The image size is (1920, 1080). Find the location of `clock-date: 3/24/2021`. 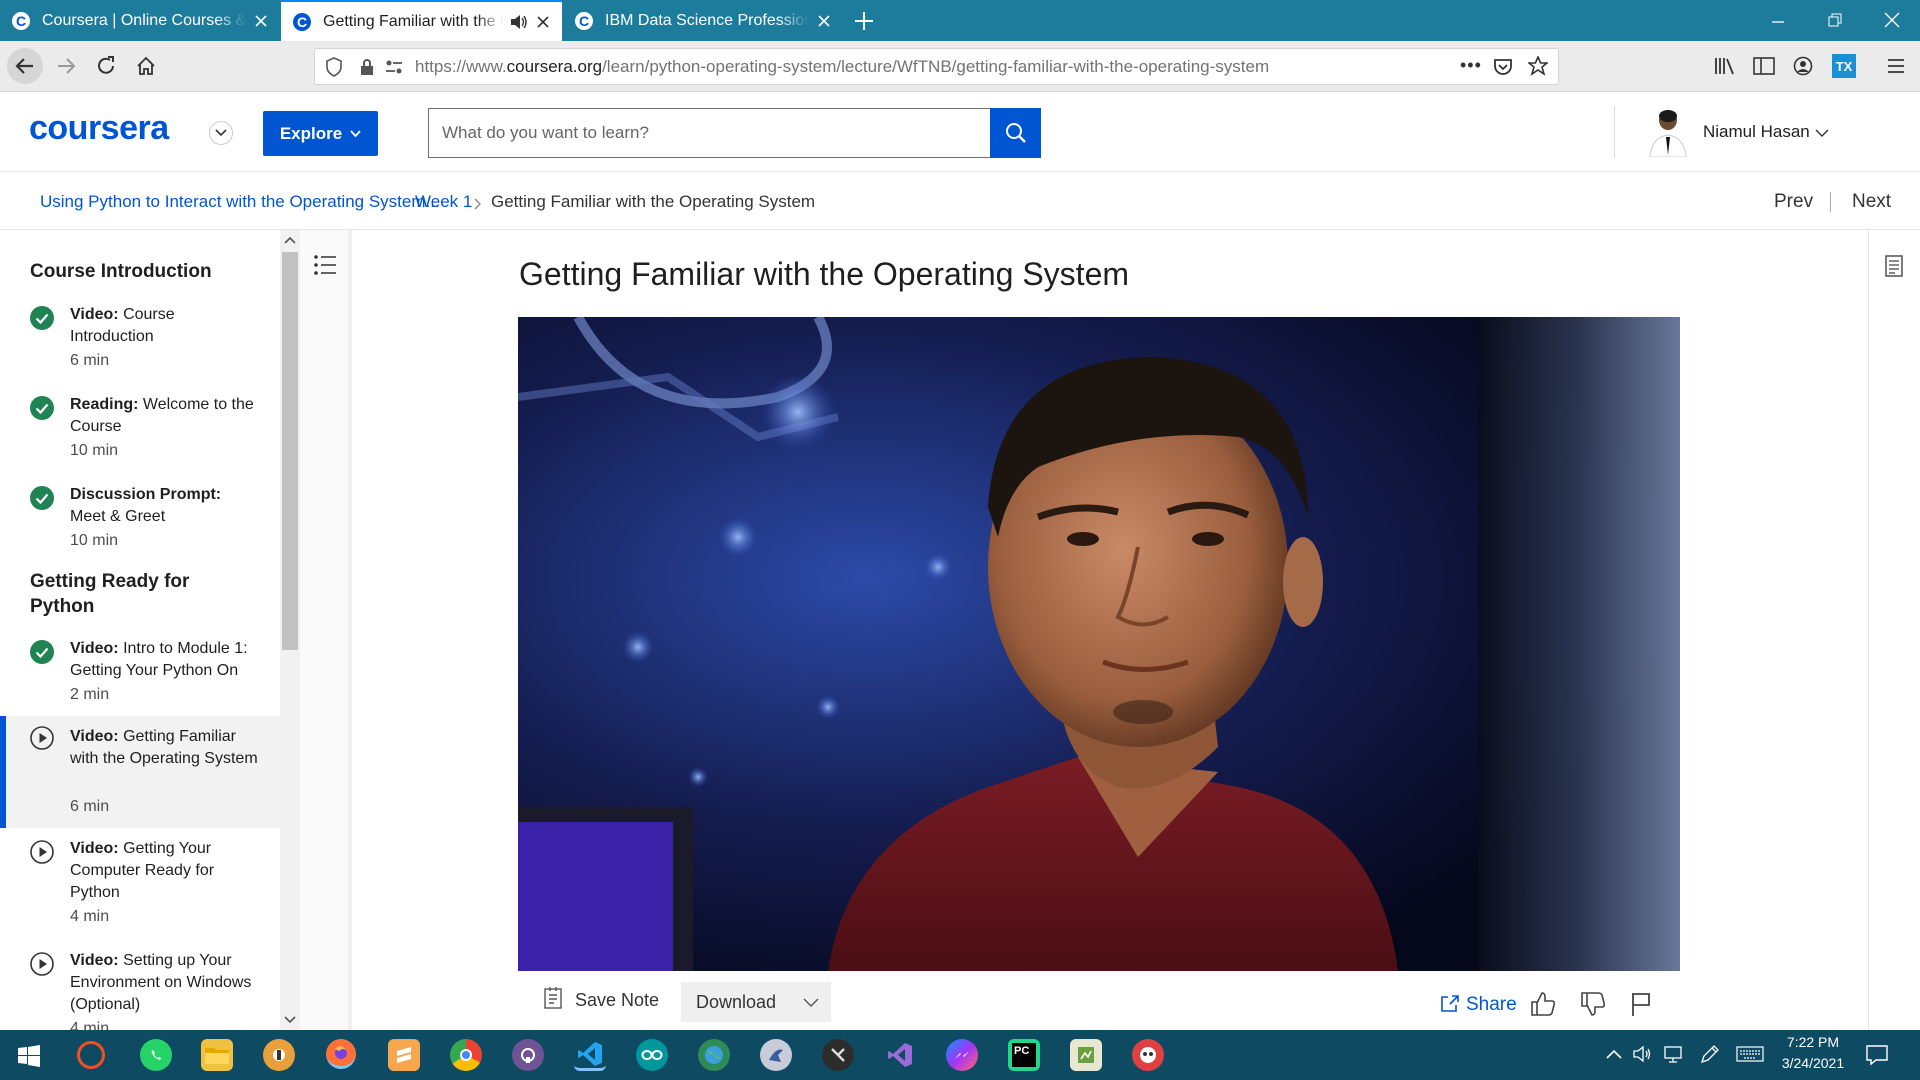

clock-date: 3/24/2021 is located at coordinates (1813, 1063).